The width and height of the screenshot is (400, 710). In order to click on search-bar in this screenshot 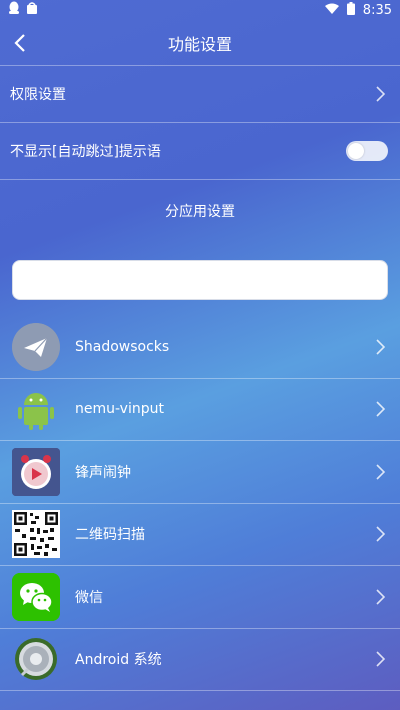, I will do `click(200, 276)`.